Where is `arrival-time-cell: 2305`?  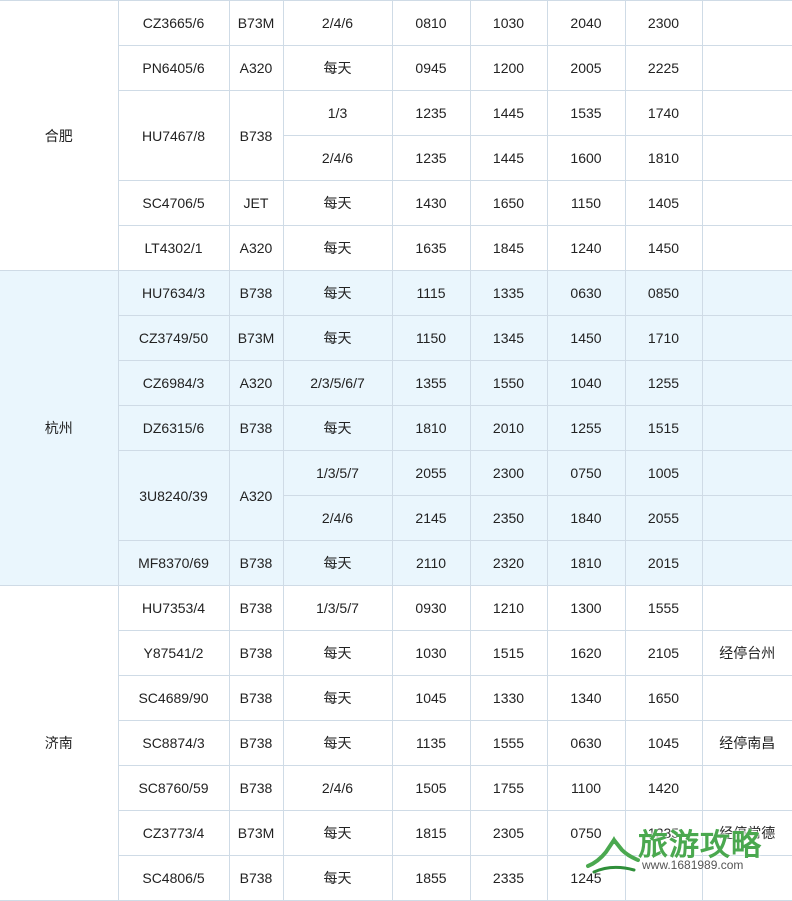 arrival-time-cell: 2305 is located at coordinates (508, 833).